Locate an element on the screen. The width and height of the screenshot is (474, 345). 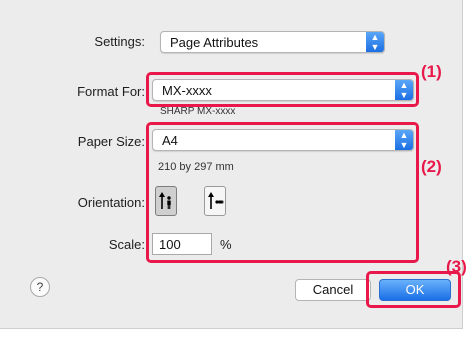
orientation-label: Orientation: is located at coordinates (111, 202).